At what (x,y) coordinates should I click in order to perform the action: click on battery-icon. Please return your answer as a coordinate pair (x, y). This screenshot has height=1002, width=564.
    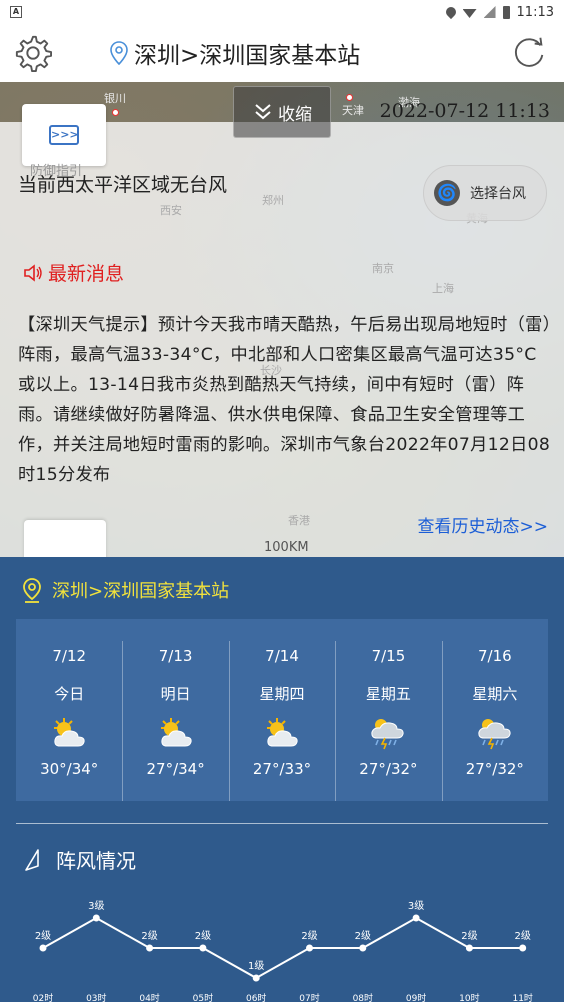
    Looking at the image, I should click on (506, 12).